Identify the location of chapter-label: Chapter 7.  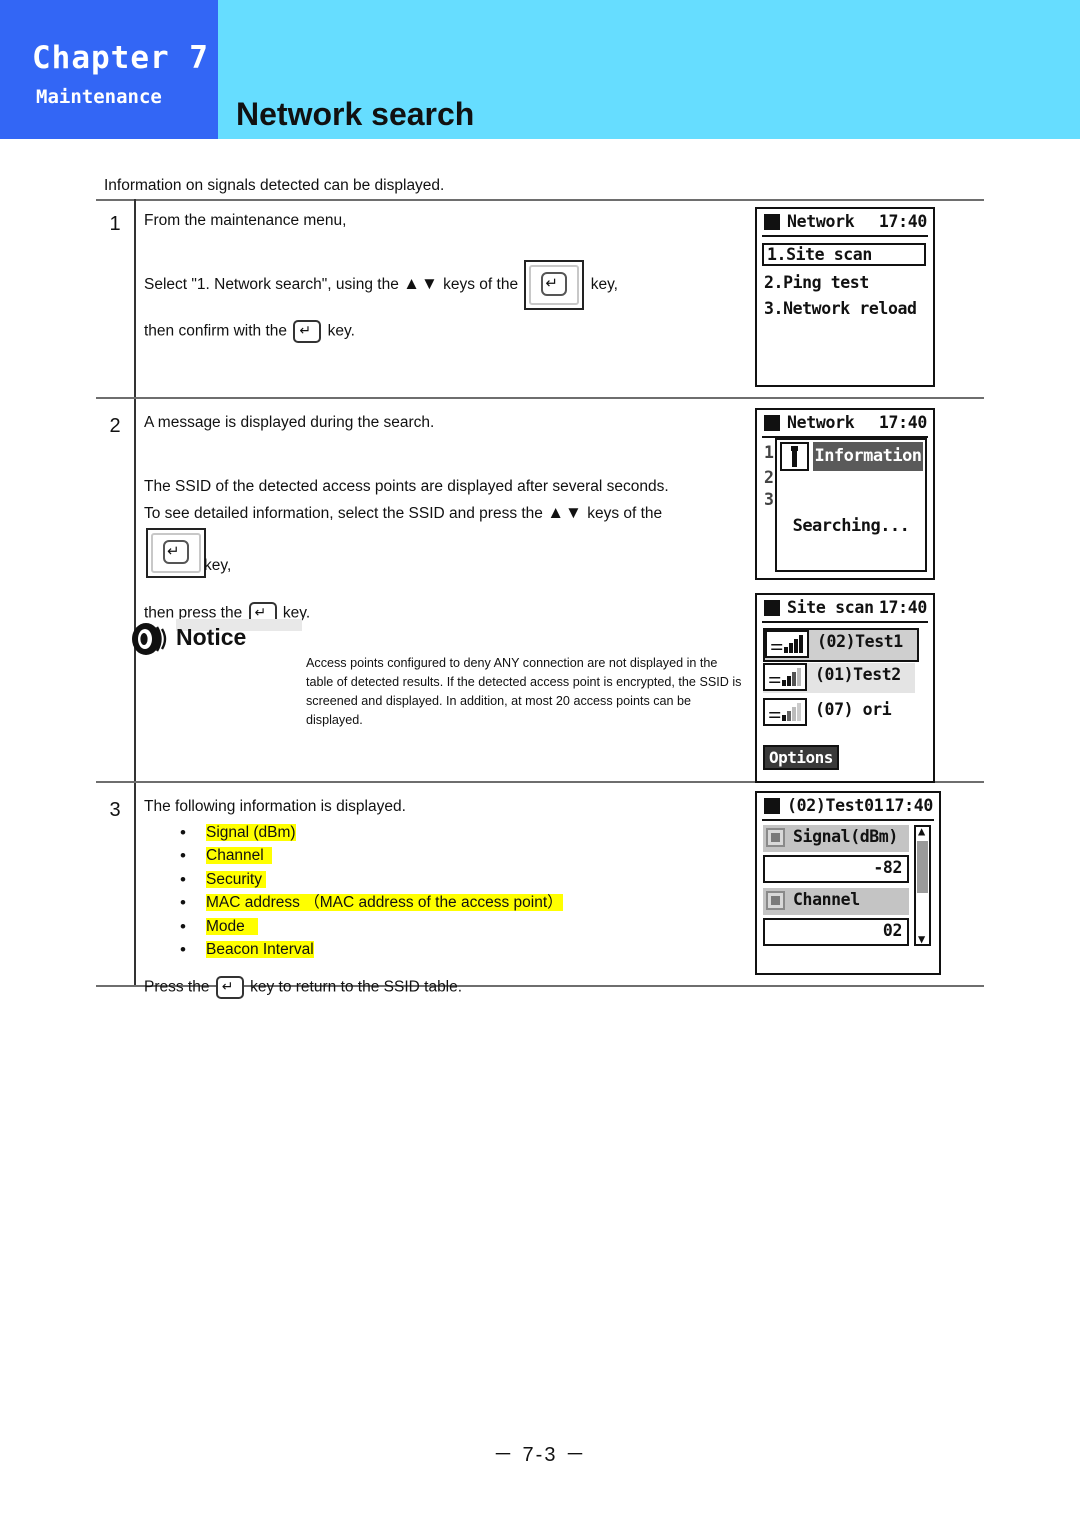
(120, 58).